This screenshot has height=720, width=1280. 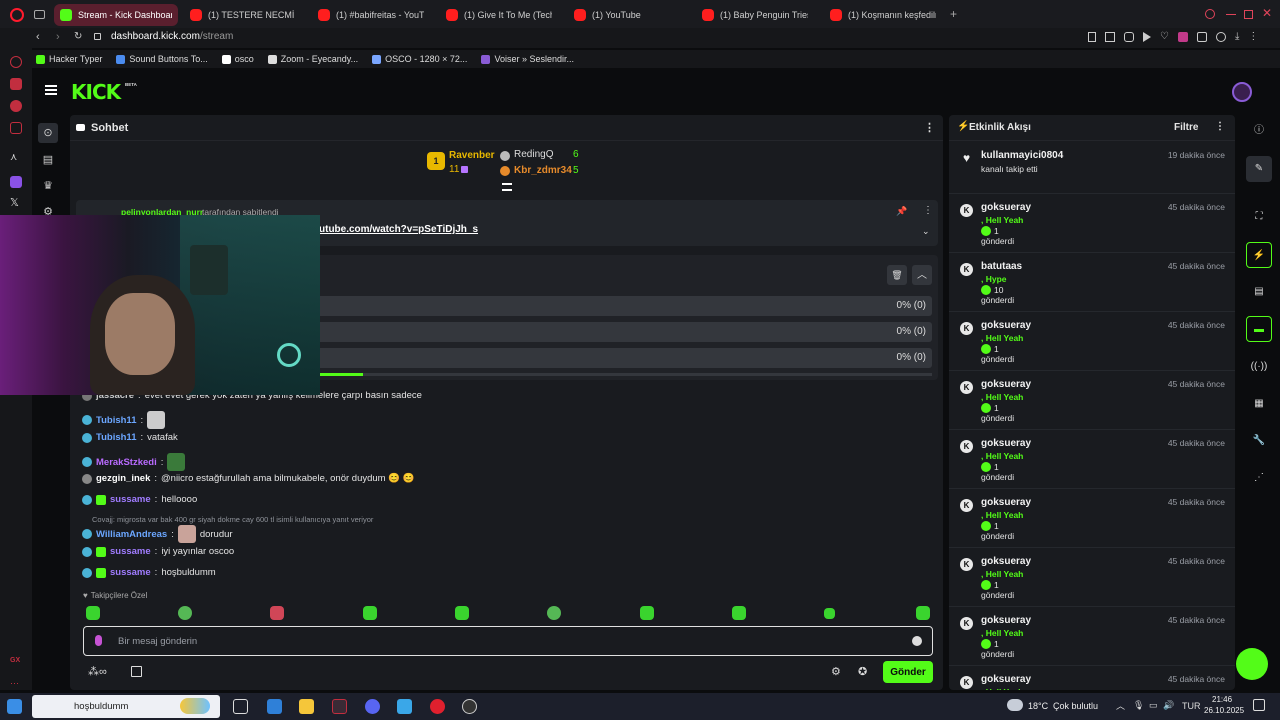 I want to click on download-icon: ⤓, so click(x=1237, y=38).